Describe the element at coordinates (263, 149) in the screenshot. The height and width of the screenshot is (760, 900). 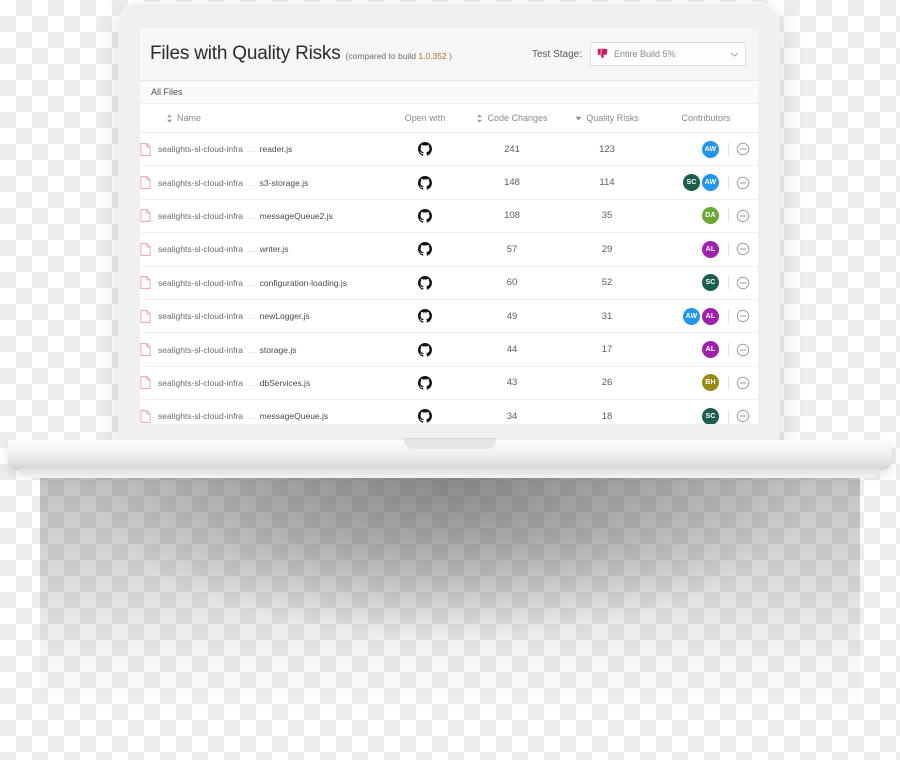
I see `file-name-cell: sealights-sl-cloud-infra... reader.js` at that location.